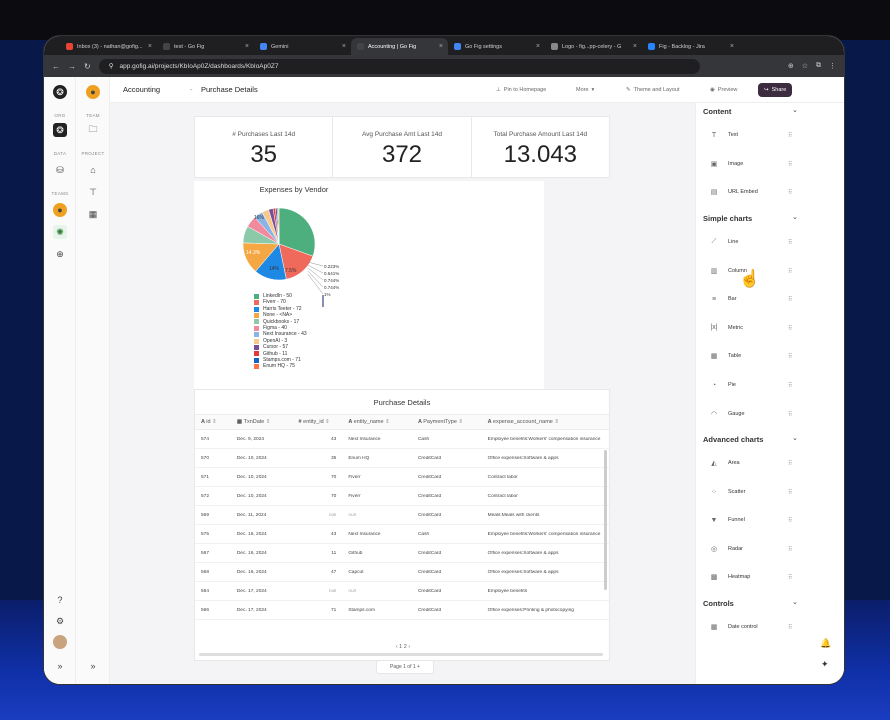 Image resolution: width=890 pixels, height=720 pixels. I want to click on widget-item-text: T Text, so click(750, 135).